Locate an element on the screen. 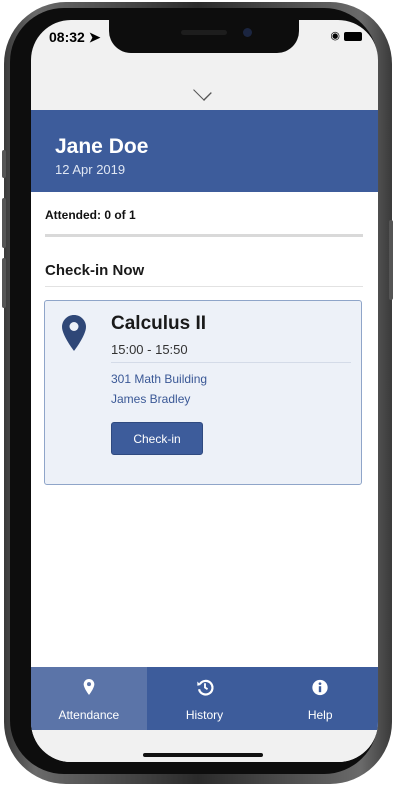 Image resolution: width=395 pixels, height=787 pixels. wifi-icon: ◉ is located at coordinates (335, 36).